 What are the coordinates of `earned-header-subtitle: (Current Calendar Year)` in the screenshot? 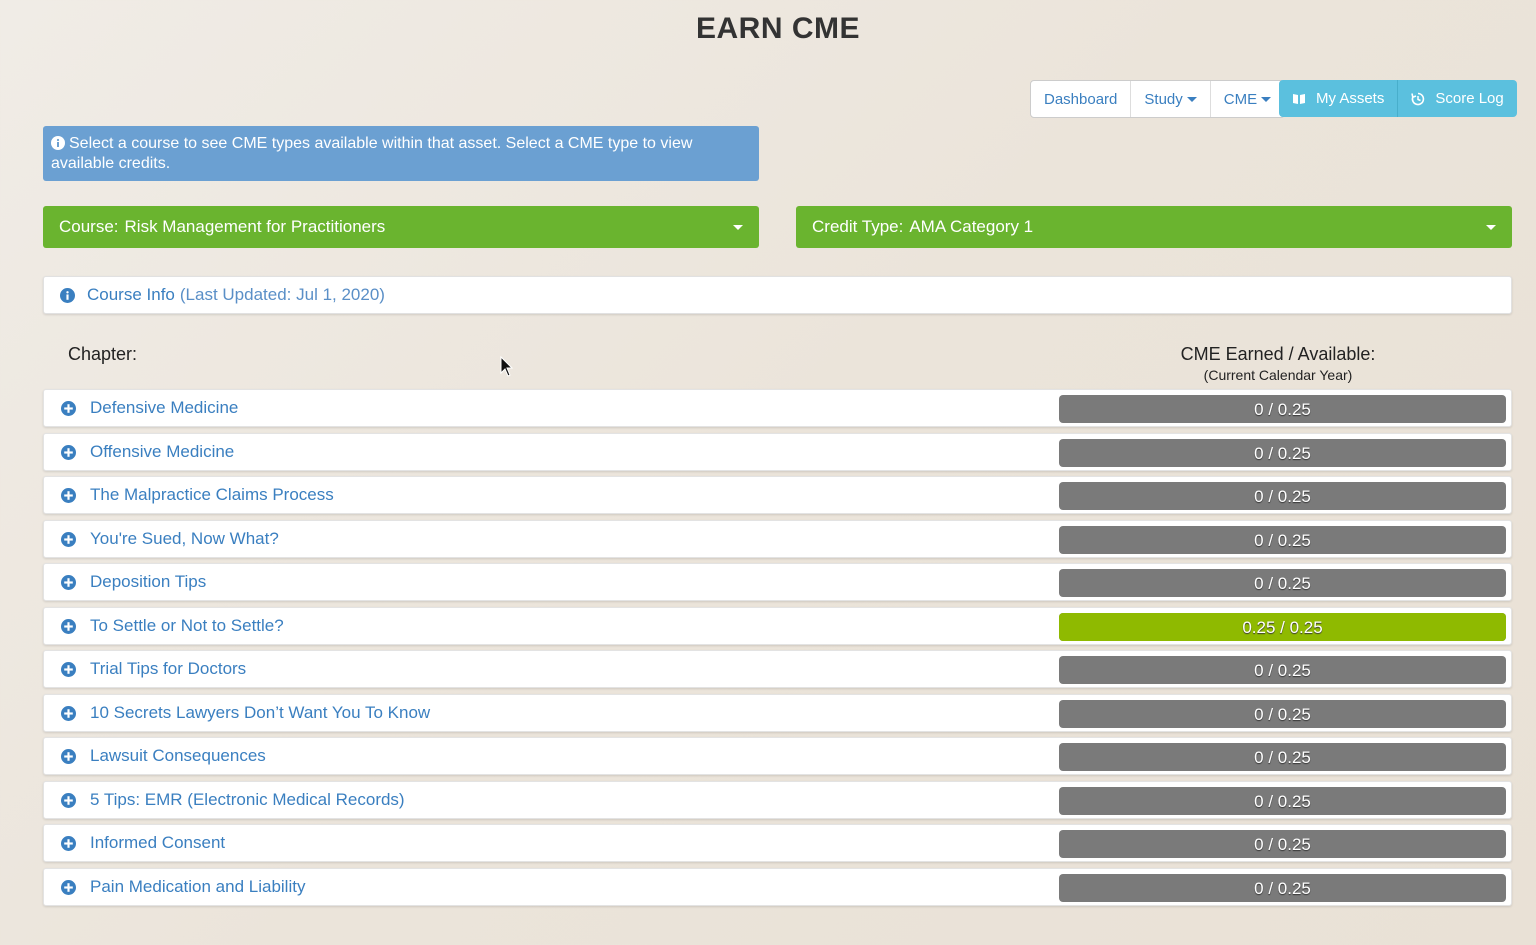 It's located at (1278, 375).